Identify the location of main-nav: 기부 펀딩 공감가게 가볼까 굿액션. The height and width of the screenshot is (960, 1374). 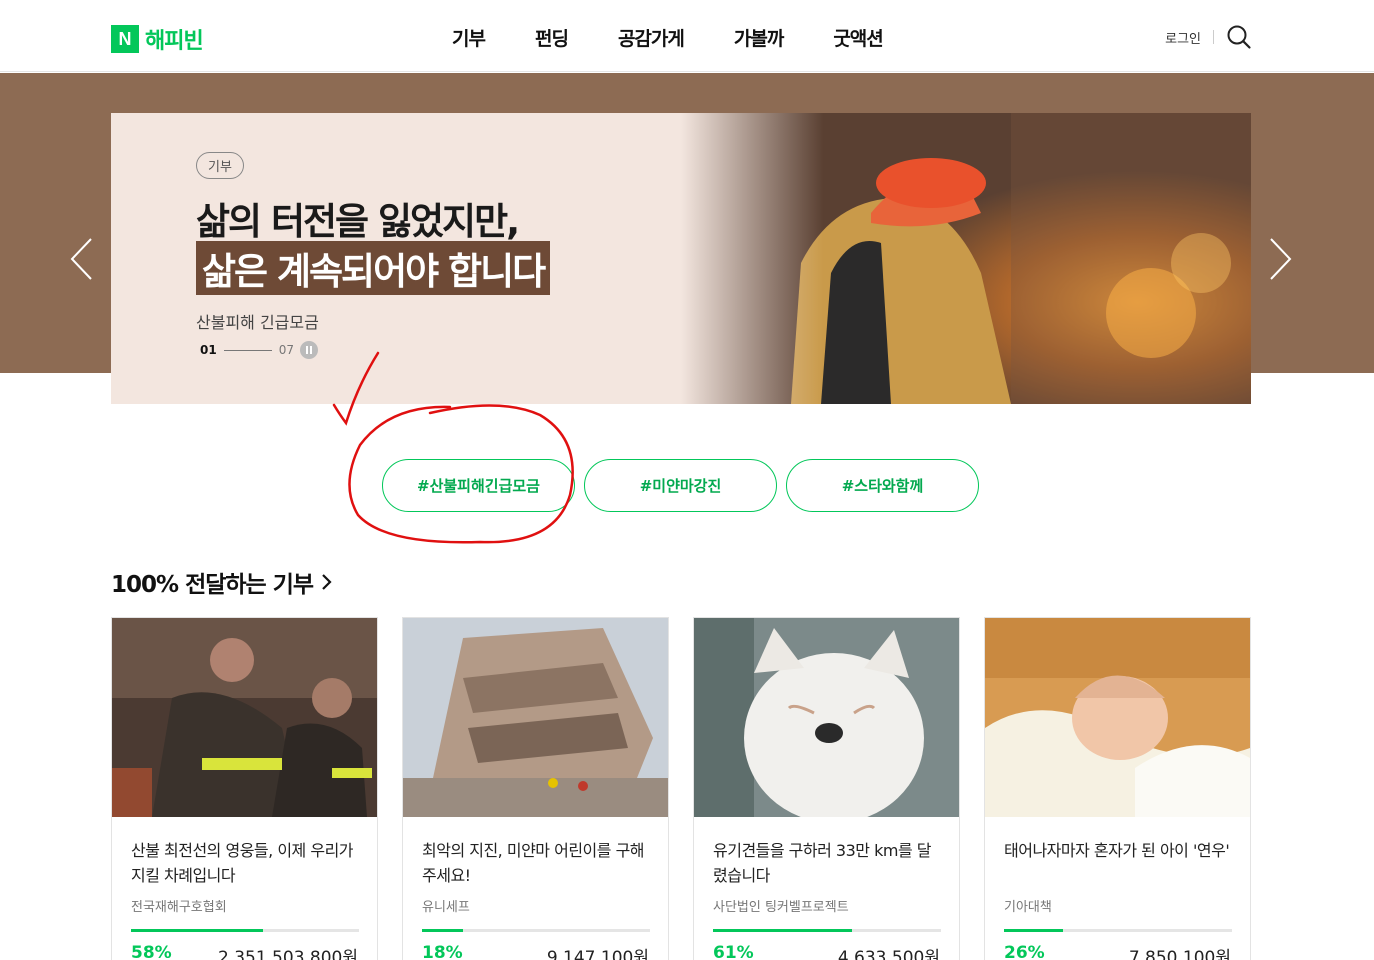
(692, 37).